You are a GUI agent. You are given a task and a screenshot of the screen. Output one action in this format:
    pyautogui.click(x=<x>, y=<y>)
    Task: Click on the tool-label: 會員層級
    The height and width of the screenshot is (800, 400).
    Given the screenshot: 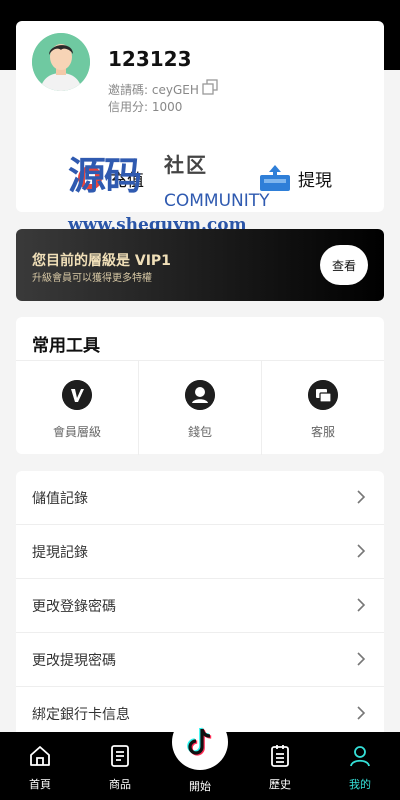 What is the action you would take?
    pyautogui.click(x=76, y=432)
    